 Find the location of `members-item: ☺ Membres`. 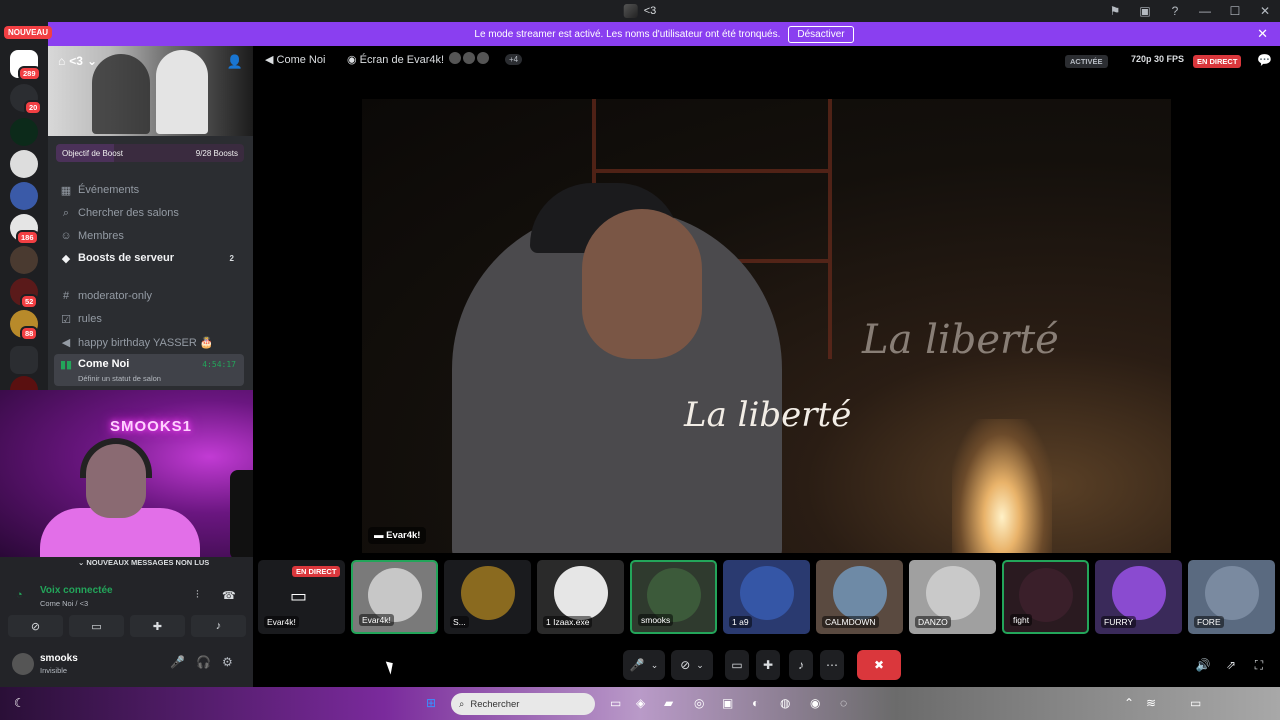

members-item: ☺ Membres is located at coordinates (149, 236).